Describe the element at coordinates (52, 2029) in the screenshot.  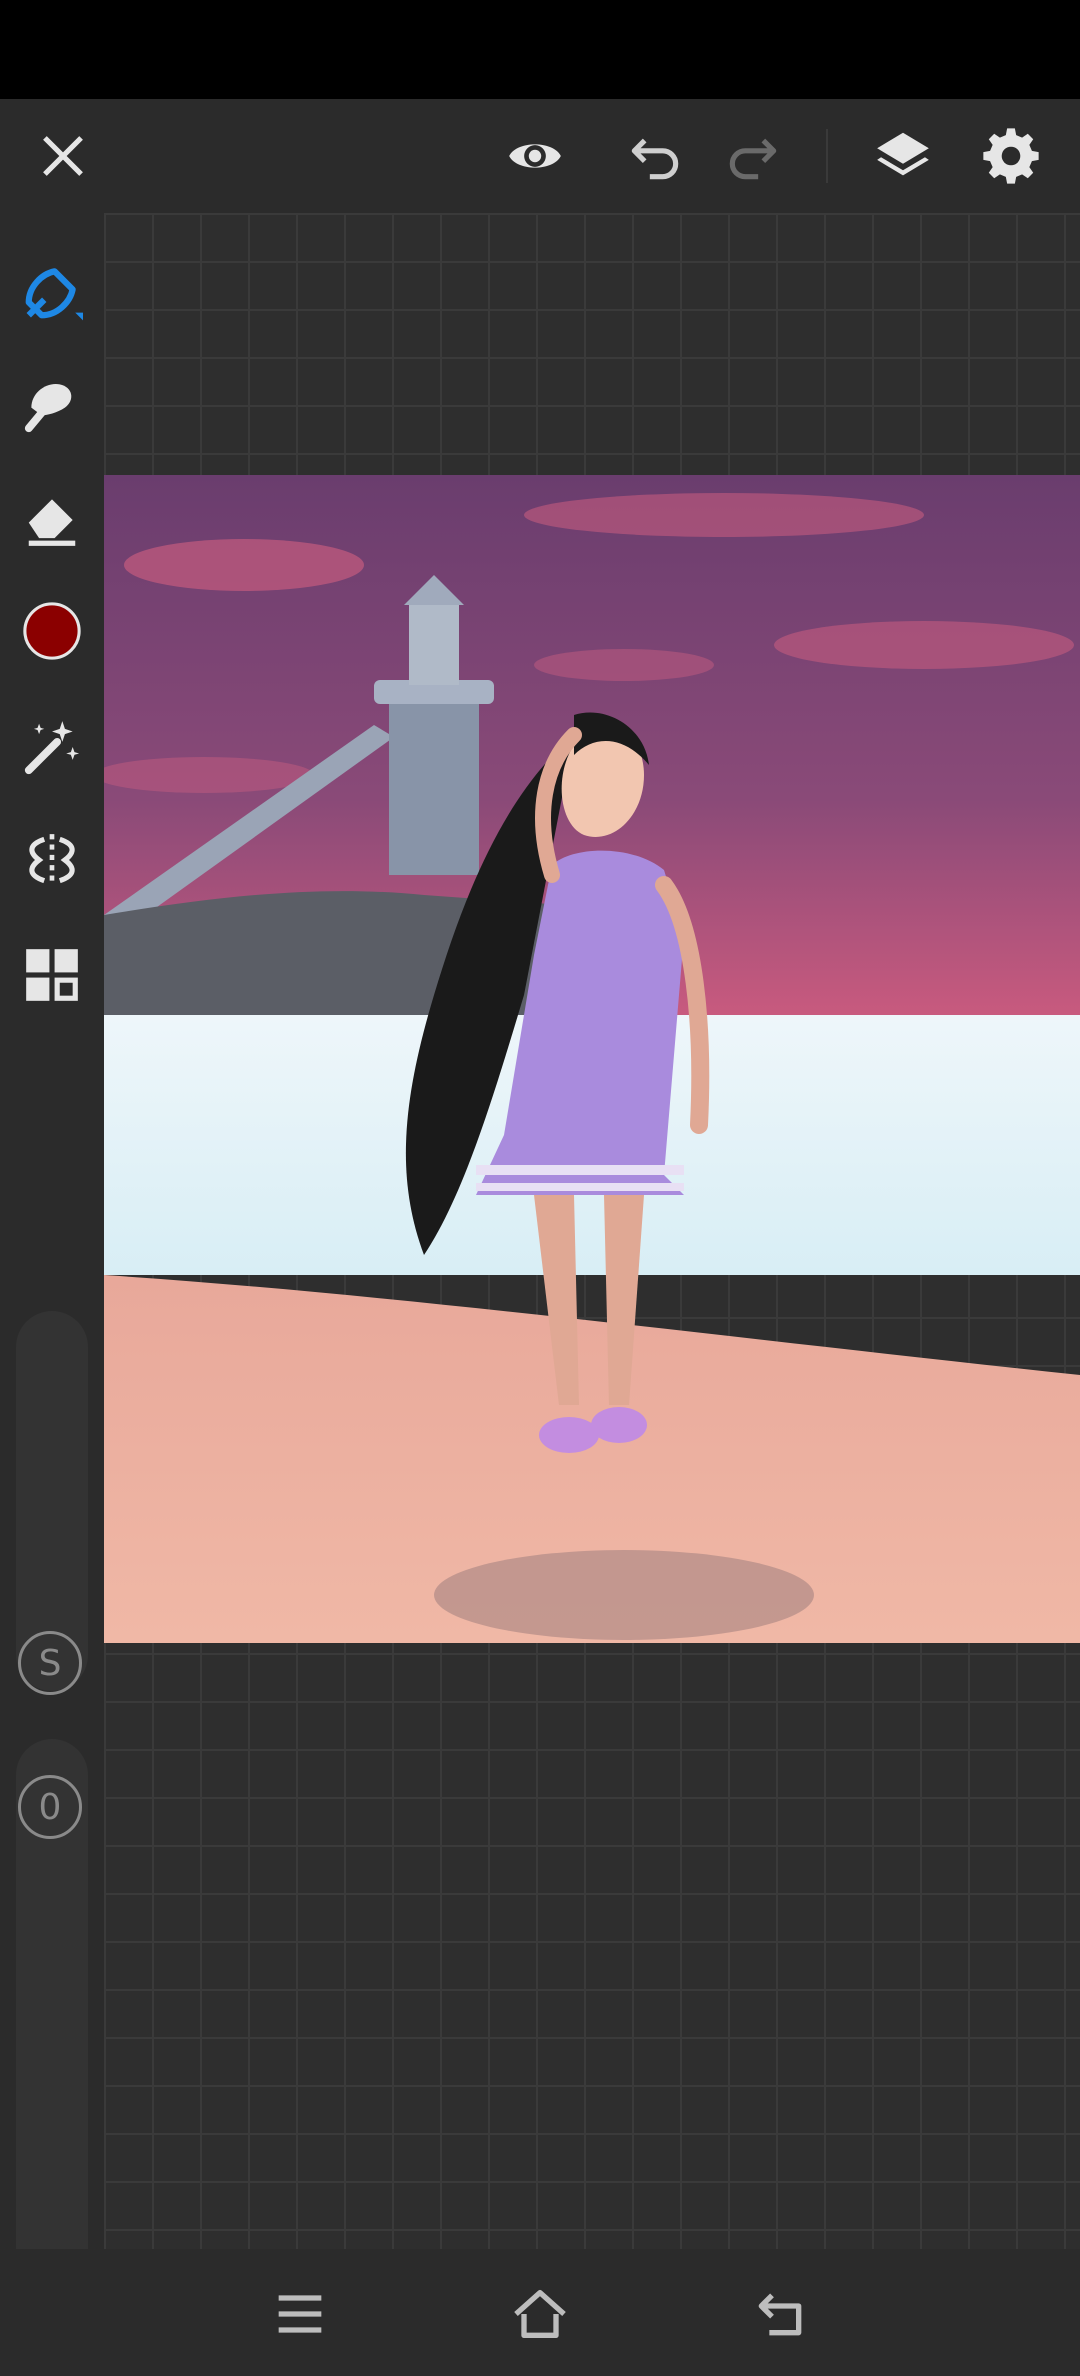
I see `brush-opacity-slider: 0` at that location.